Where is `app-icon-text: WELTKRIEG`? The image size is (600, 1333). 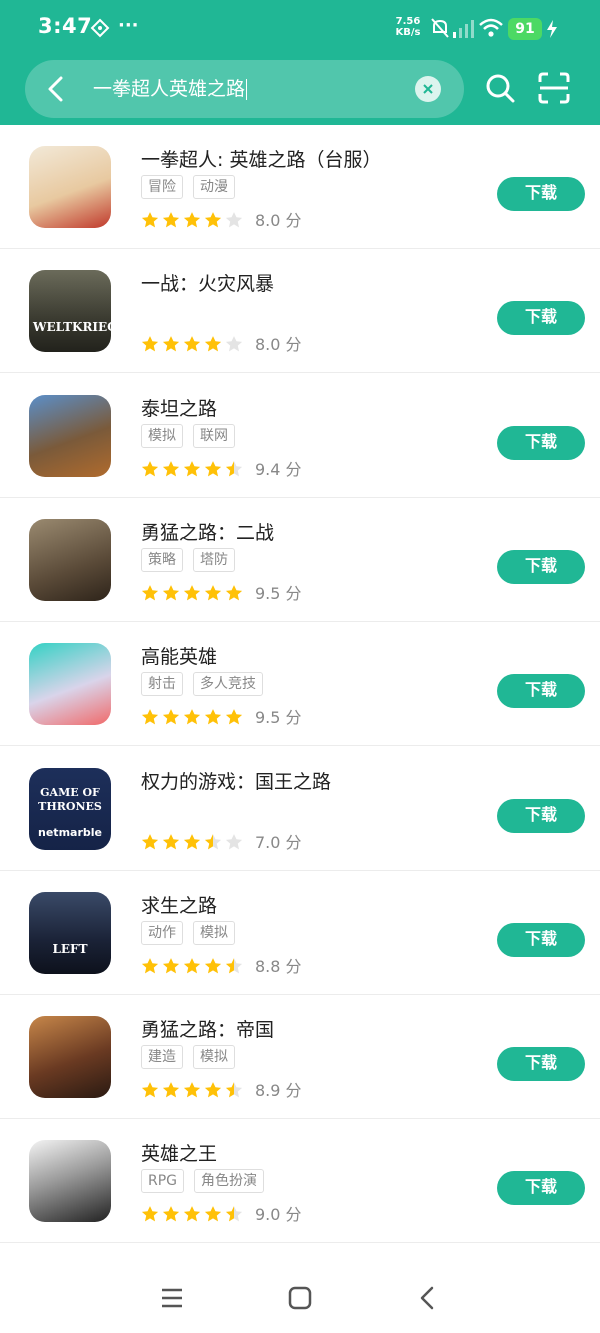 app-icon-text: WELTKRIEG is located at coordinates (72, 327).